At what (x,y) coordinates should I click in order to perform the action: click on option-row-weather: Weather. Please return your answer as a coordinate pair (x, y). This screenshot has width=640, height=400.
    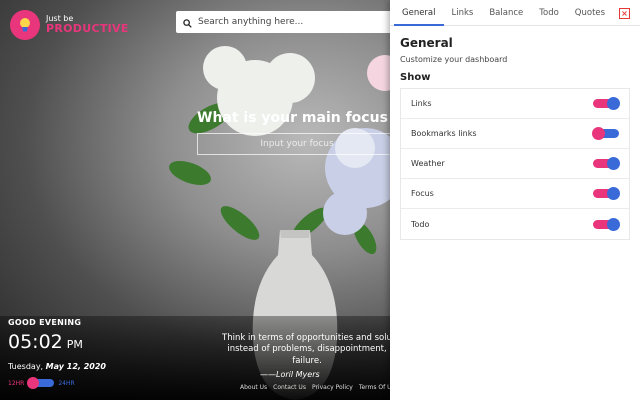
    Looking at the image, I should click on (515, 164).